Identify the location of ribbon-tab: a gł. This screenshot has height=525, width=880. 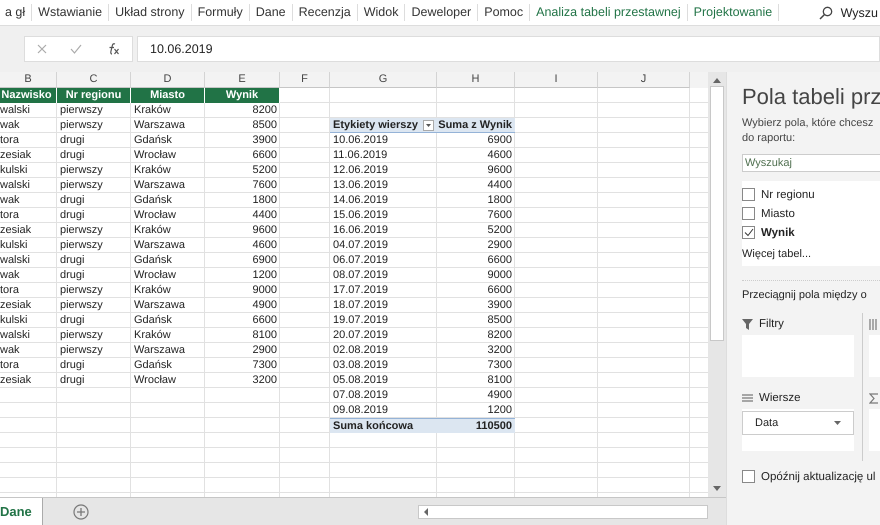
(16, 12).